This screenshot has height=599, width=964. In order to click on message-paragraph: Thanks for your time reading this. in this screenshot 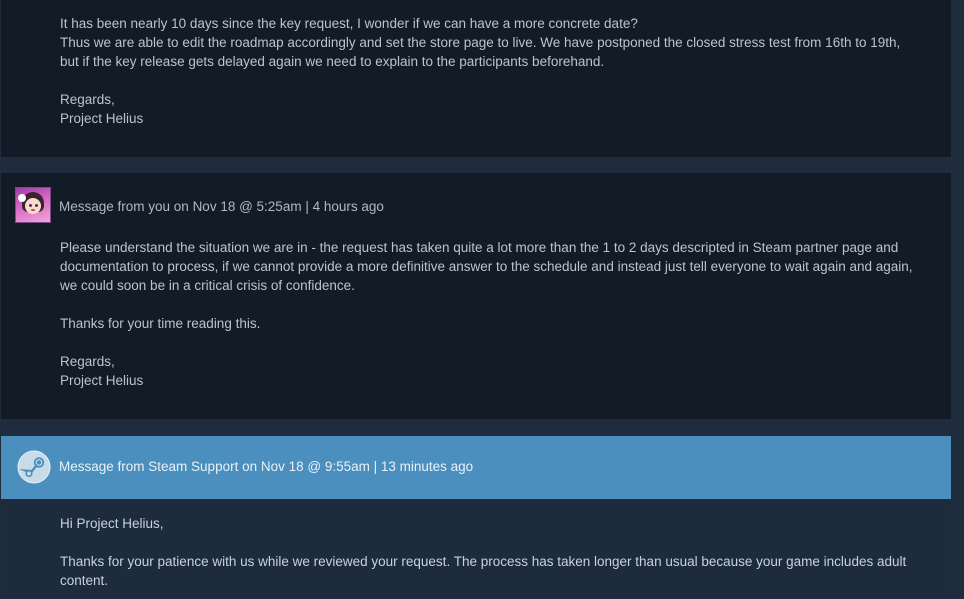, I will do `click(160, 323)`.